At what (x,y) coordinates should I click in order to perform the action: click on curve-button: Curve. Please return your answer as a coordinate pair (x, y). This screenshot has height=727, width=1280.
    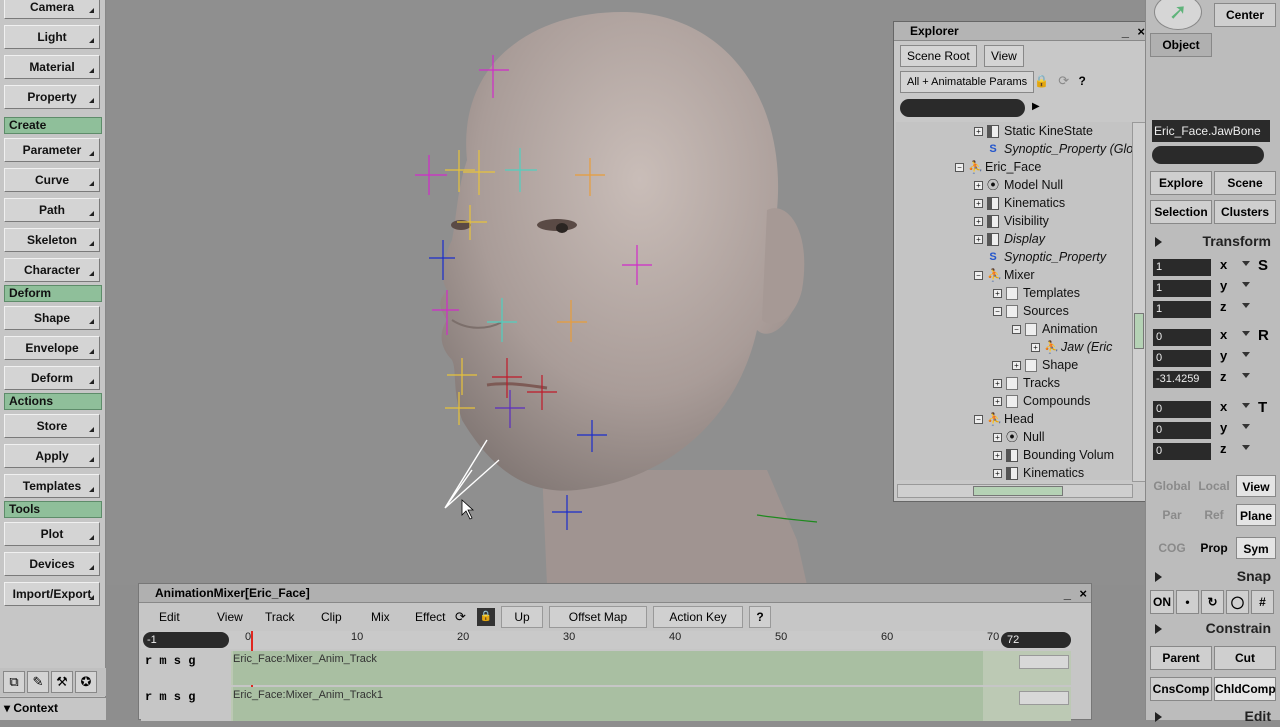
    Looking at the image, I should click on (52, 180).